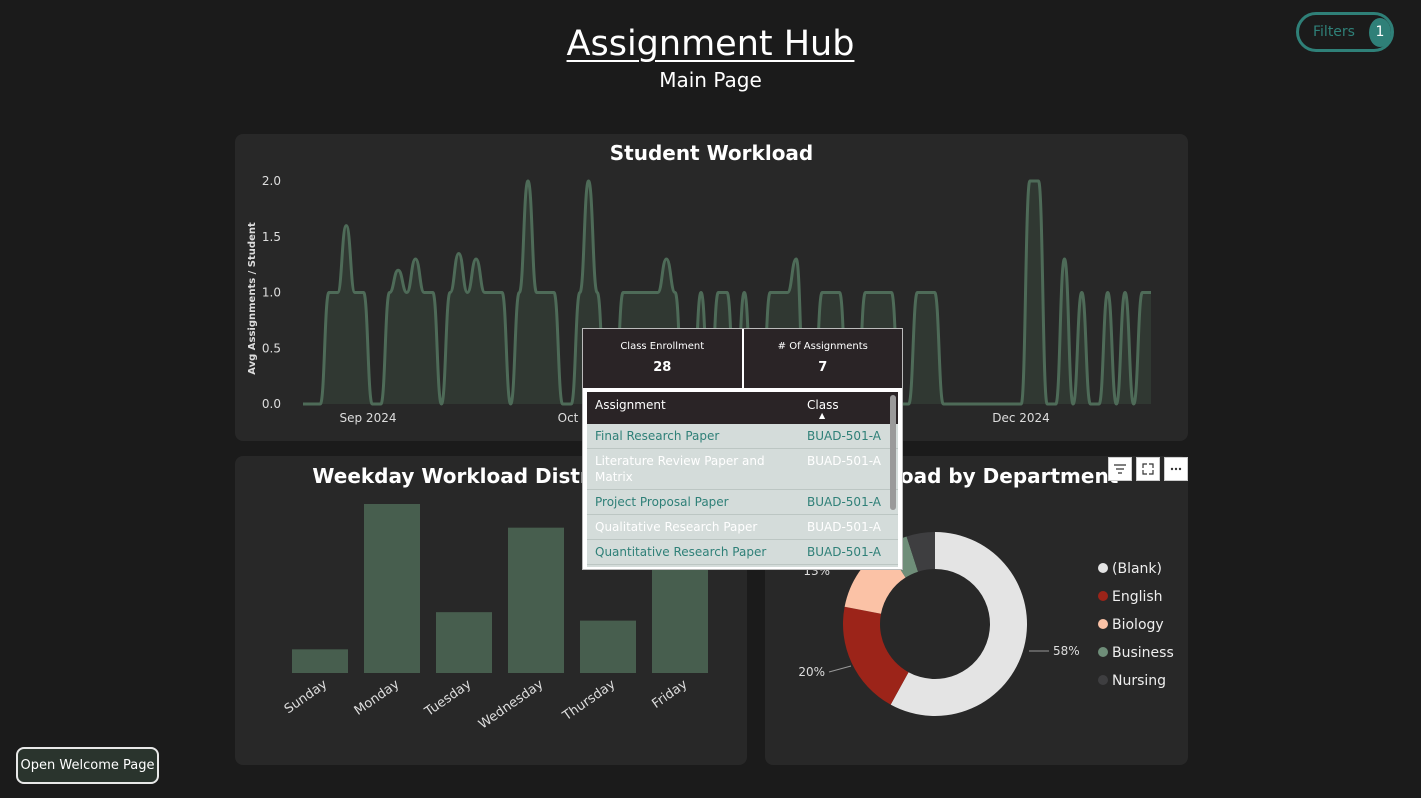 The width and height of the screenshot is (1421, 798). What do you see at coordinates (893, 452) in the screenshot?
I see `table-scrollbar` at bounding box center [893, 452].